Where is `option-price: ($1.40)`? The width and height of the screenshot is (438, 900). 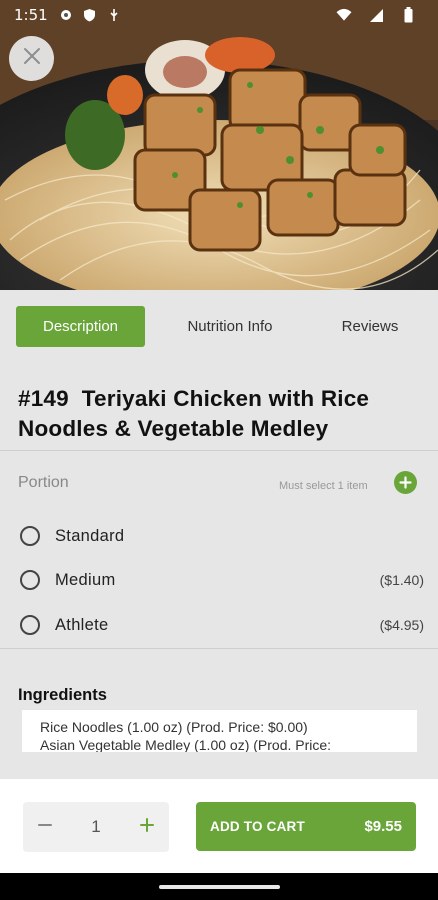 option-price: ($1.40) is located at coordinates (401, 580).